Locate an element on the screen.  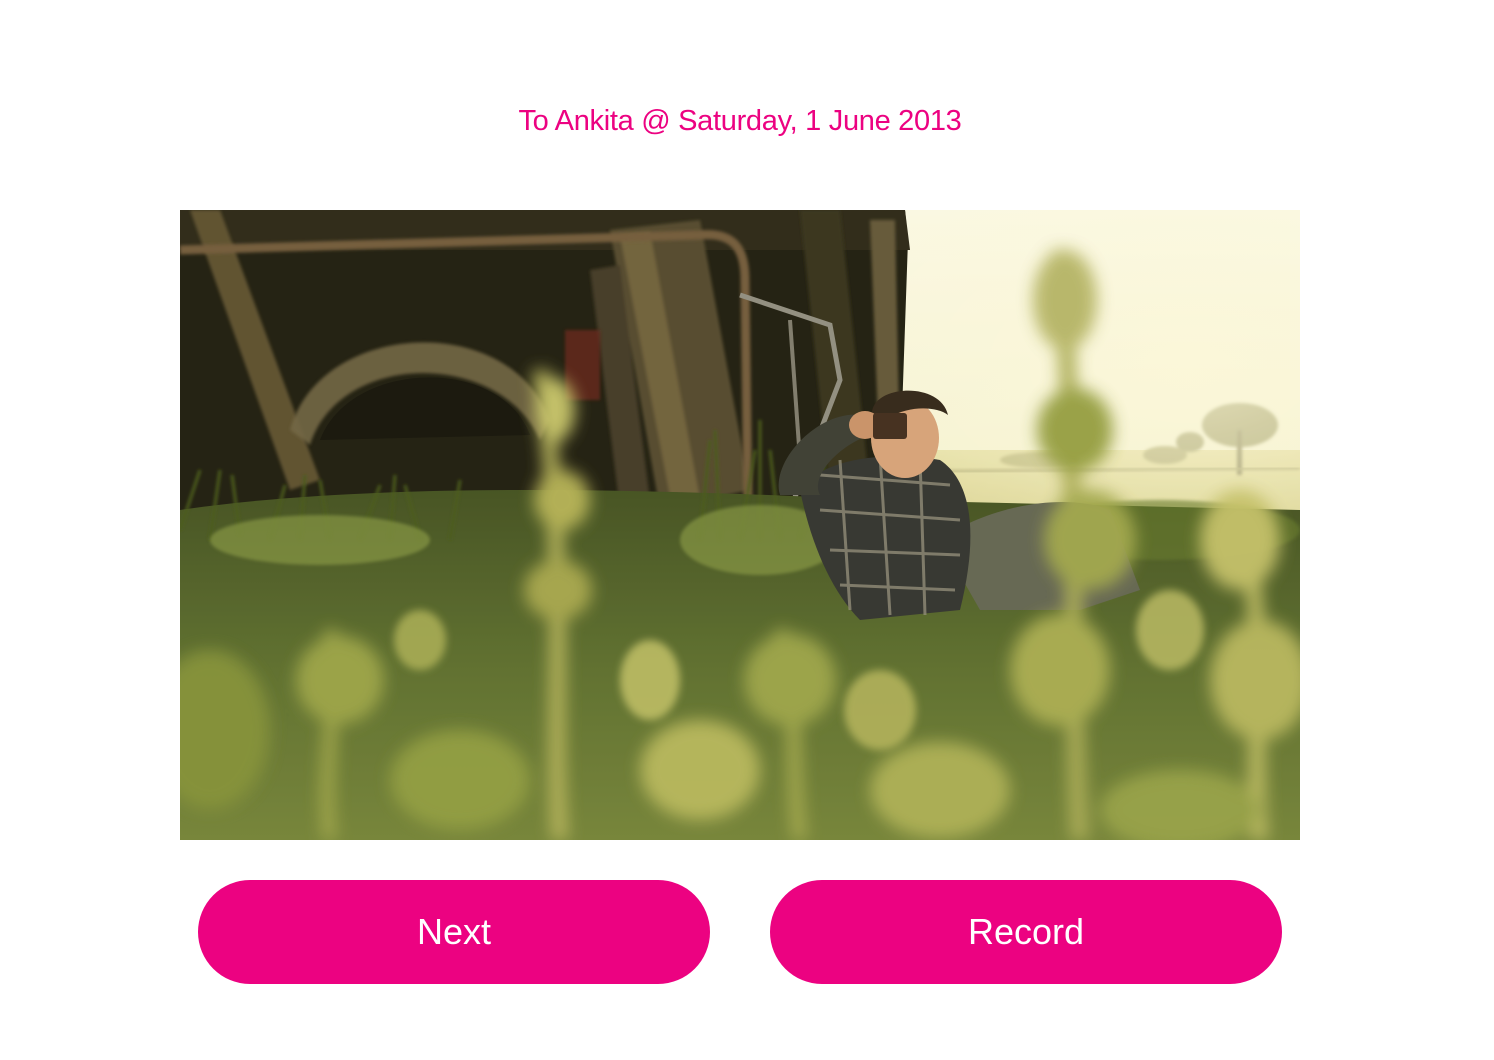
next-button: Next is located at coordinates (454, 932).